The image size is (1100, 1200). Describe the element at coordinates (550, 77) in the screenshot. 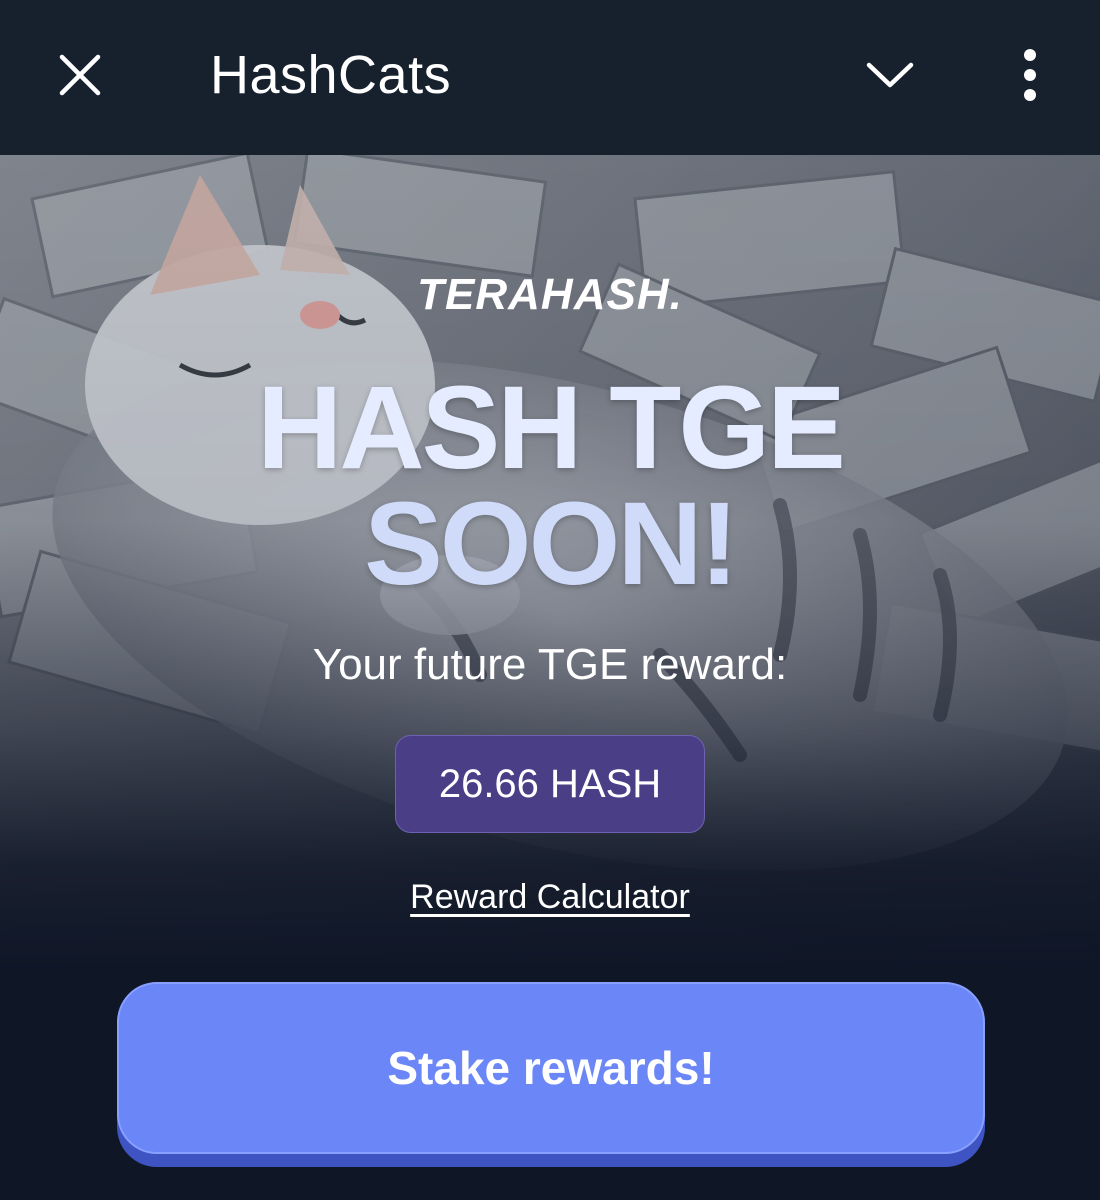

I see `header-bar: HashCats` at that location.